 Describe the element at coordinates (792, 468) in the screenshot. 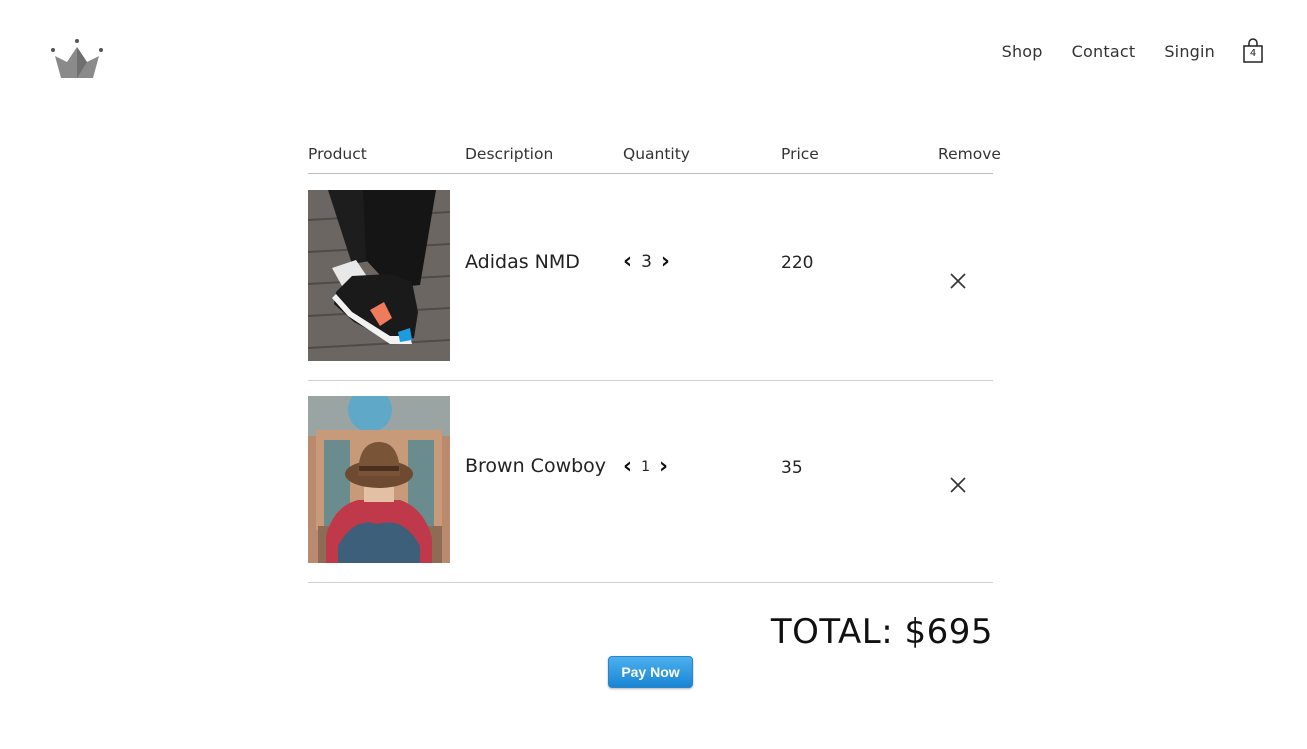

I see `product-price: 35` at that location.